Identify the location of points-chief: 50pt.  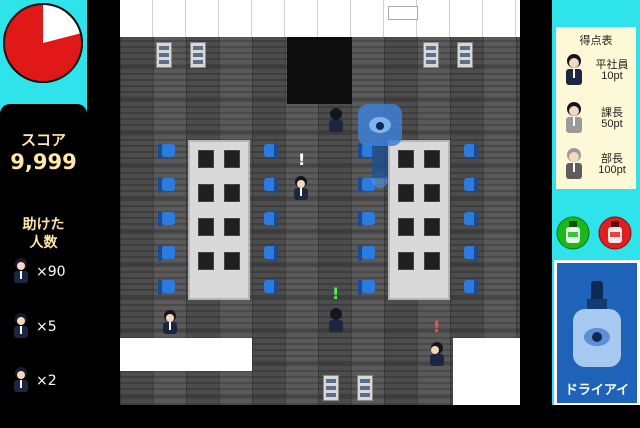
(612, 124).